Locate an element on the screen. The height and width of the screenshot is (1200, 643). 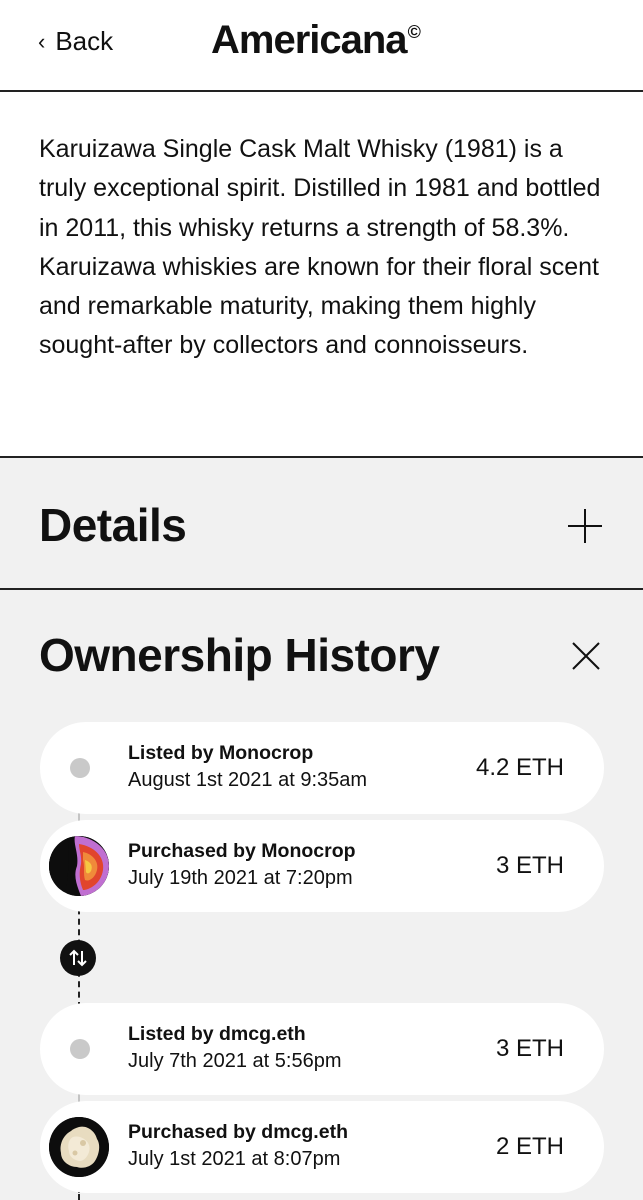
event-date: July 19th 2021 at 7:20pm is located at coordinates (240, 878).